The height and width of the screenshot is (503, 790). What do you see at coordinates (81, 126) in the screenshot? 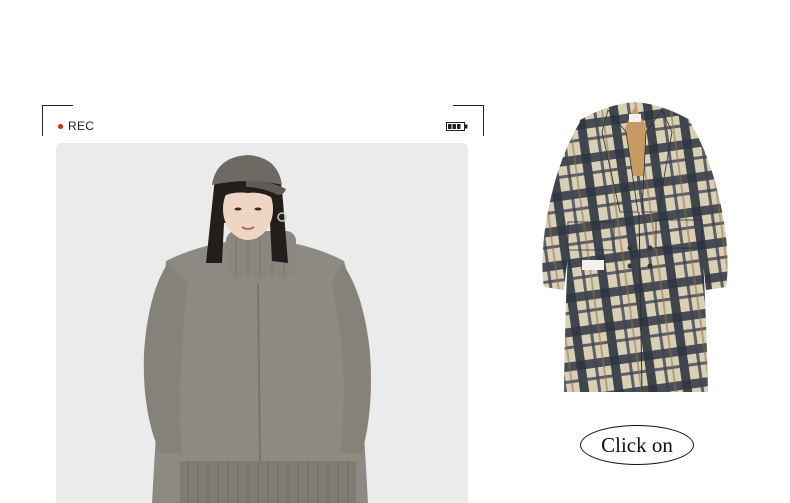
I see `rec-label: REC` at bounding box center [81, 126].